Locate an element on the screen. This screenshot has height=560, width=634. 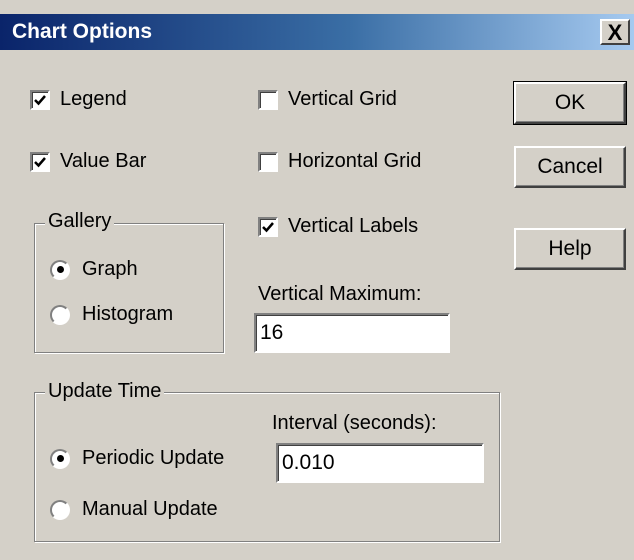
close-button: X is located at coordinates (615, 32).